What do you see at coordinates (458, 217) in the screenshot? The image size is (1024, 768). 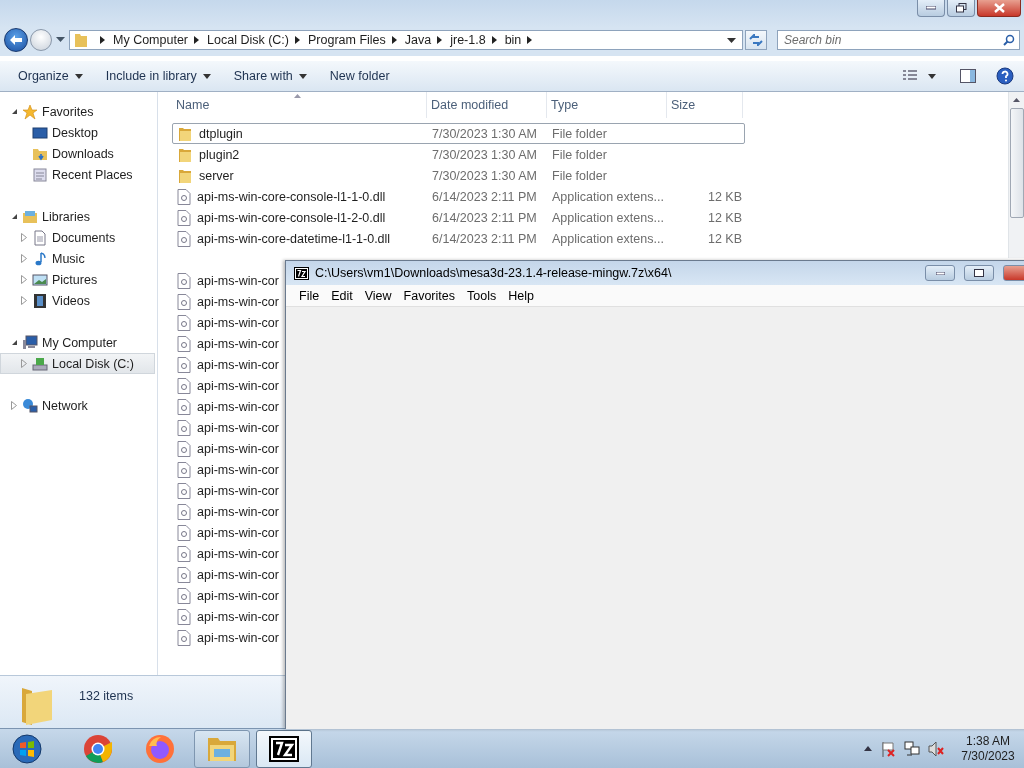 I see `file-row: api-ms-win-core-console-l1-2-0.dll 6/14/2023 2:11 PM Application extens... 12 KB` at bounding box center [458, 217].